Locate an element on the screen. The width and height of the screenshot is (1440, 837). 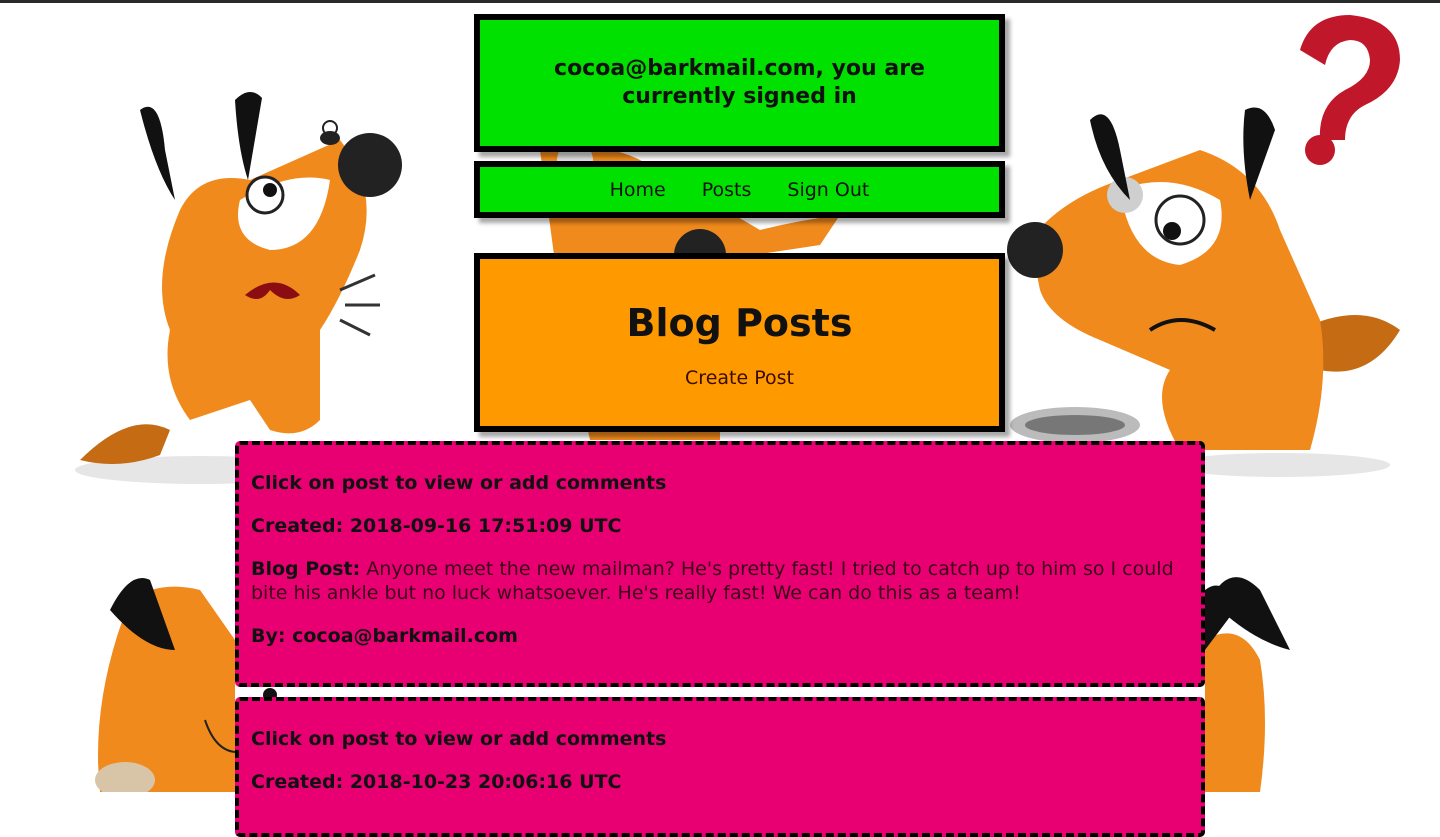
barking-dog-illustration is located at coordinates (238, 287).